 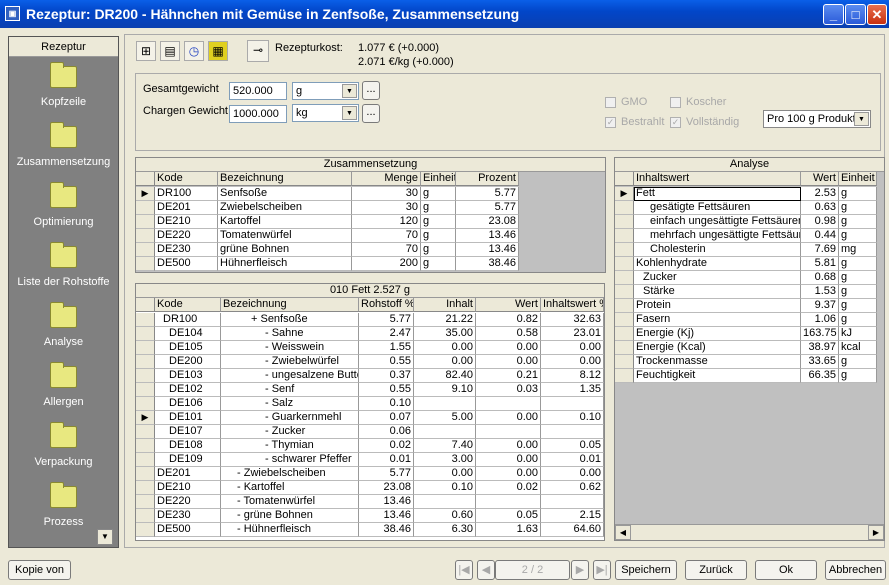 What do you see at coordinates (218, 51) in the screenshot?
I see `yellow-pattern-icon: ▦` at bounding box center [218, 51].